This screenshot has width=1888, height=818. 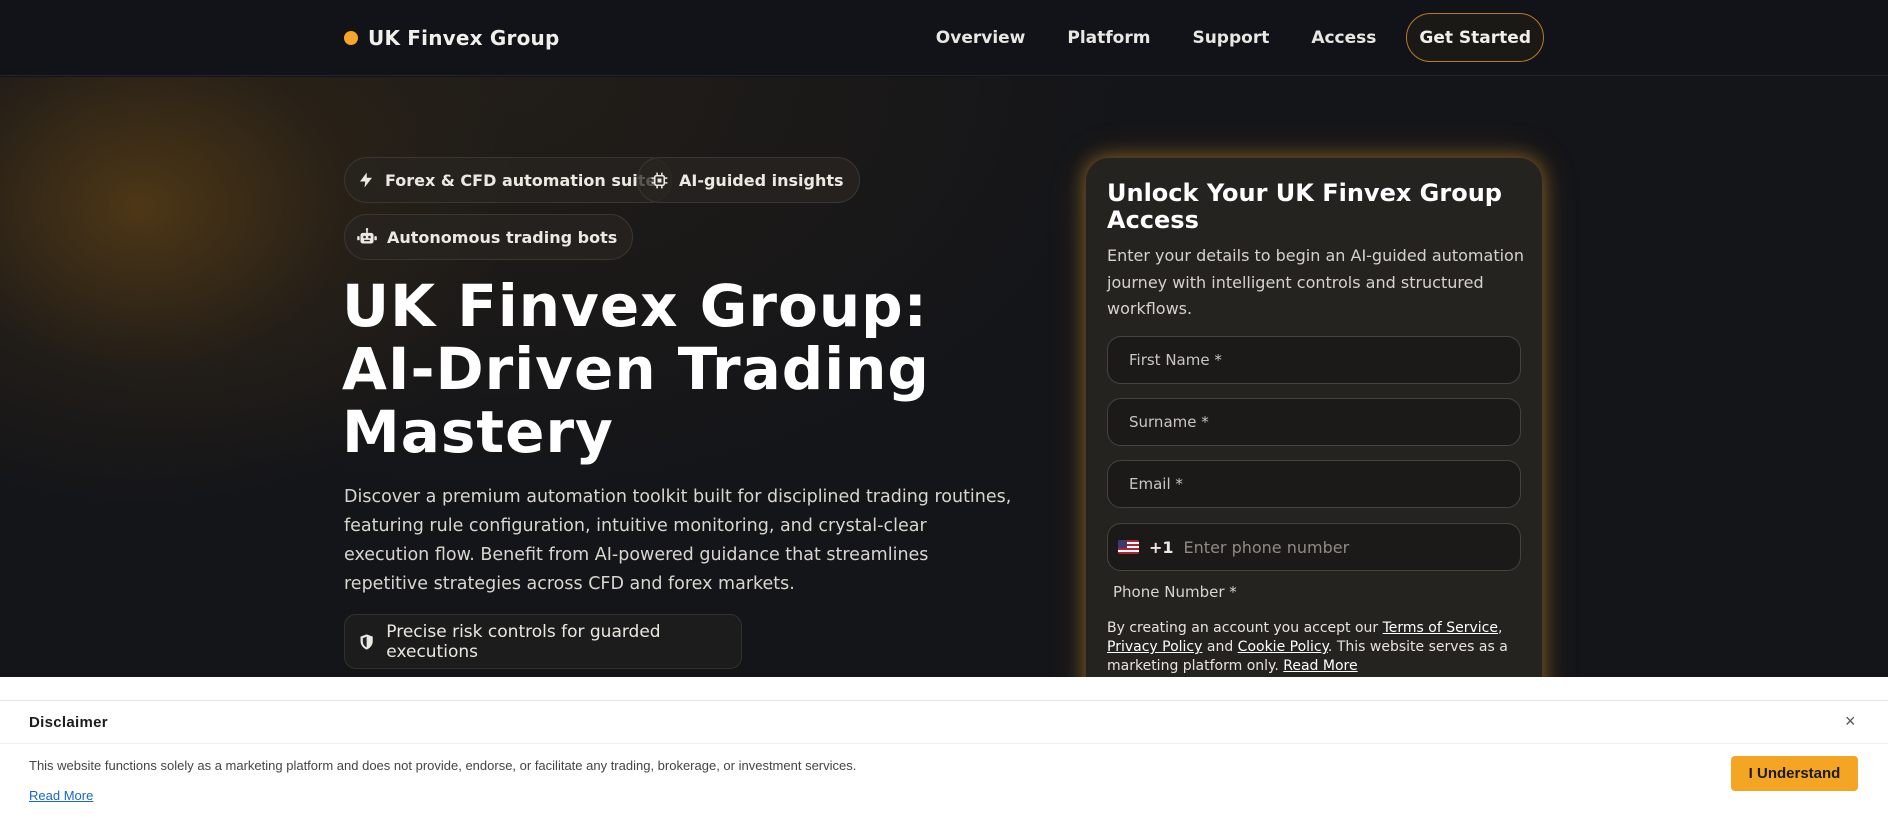 I want to click on surname-placeholder: Surname *, so click(x=1169, y=422).